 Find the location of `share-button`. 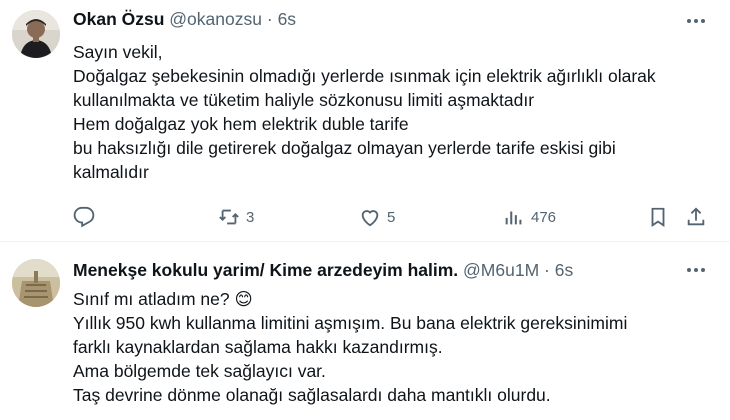

share-button is located at coordinates (696, 217).